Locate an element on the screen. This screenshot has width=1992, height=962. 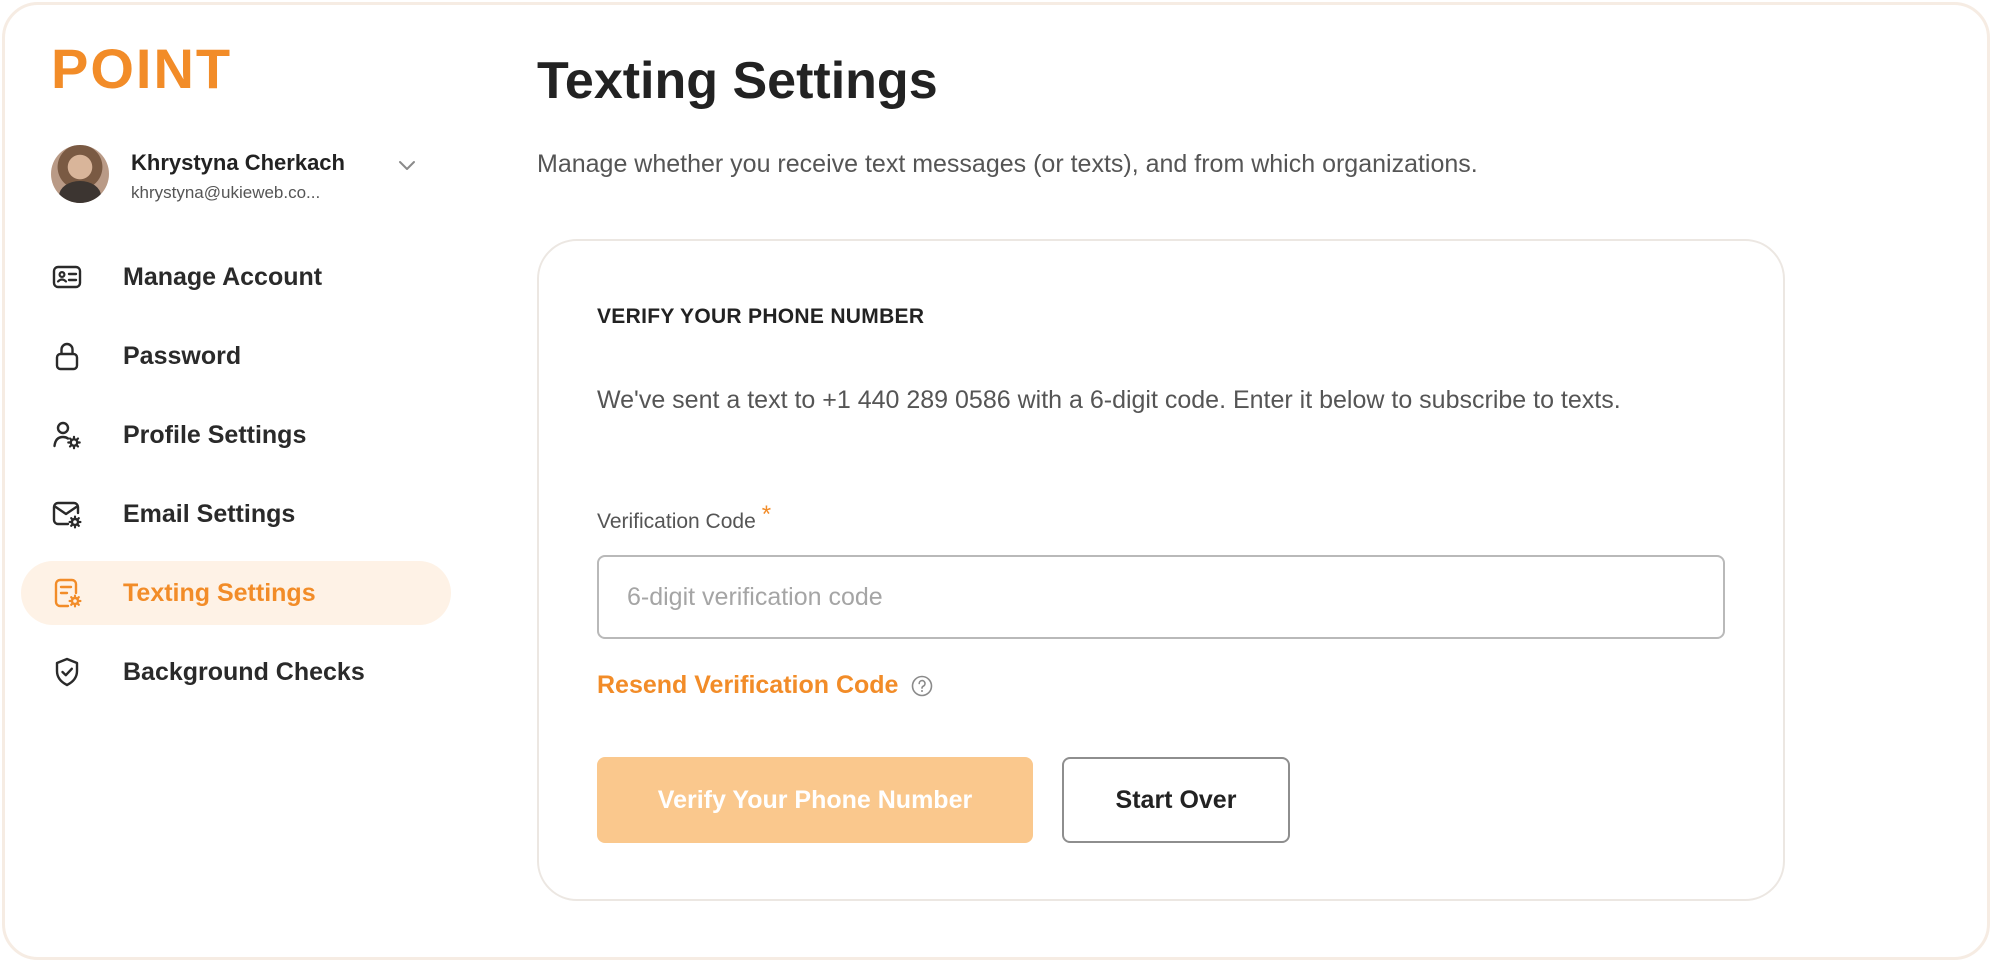
help-icon is located at coordinates (922, 686).